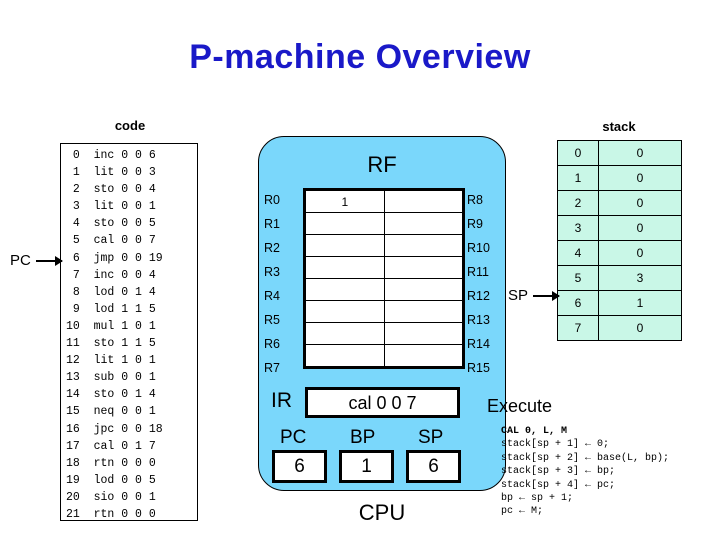 This screenshot has width=720, height=540. I want to click on register-label: R3, so click(272, 272).